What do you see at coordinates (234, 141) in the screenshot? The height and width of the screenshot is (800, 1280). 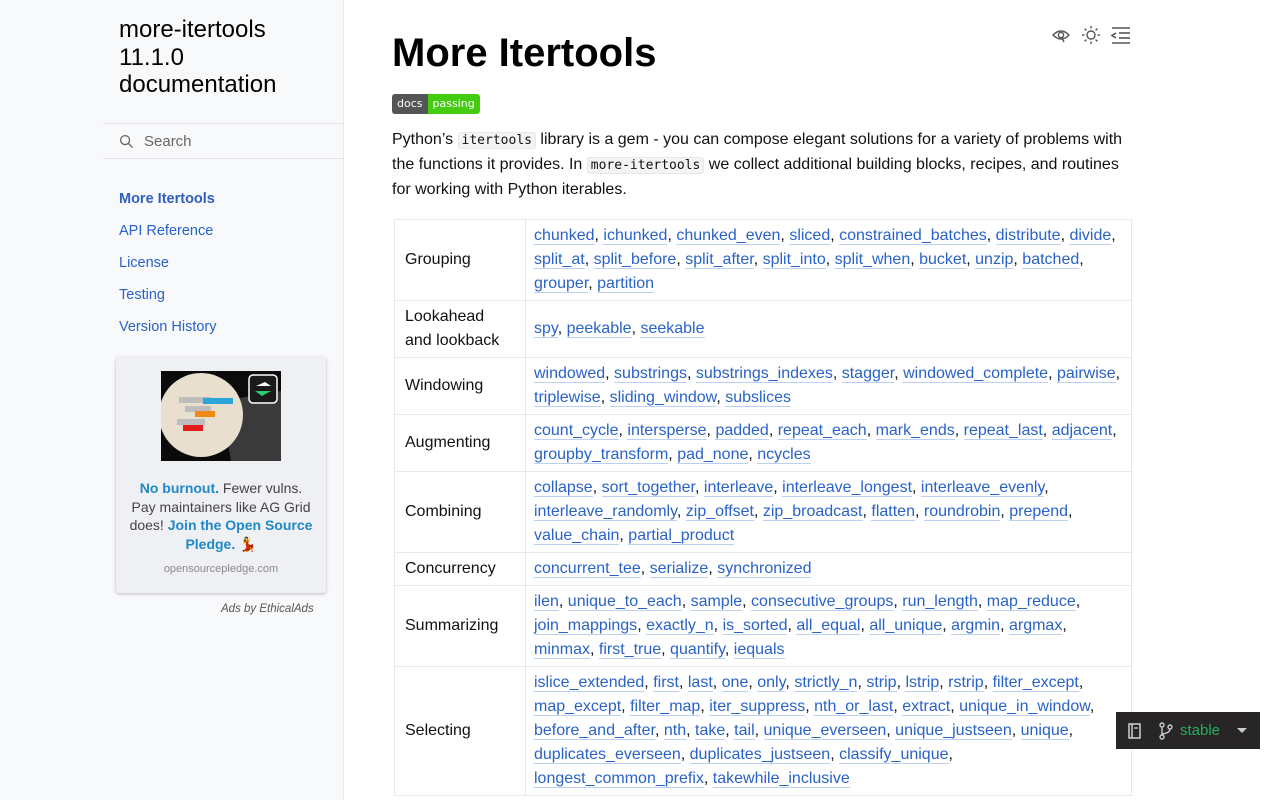 I see `search-input` at bounding box center [234, 141].